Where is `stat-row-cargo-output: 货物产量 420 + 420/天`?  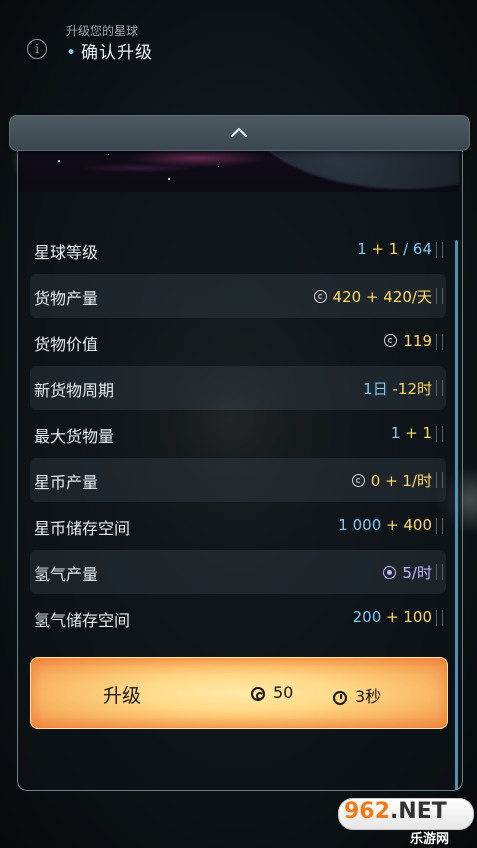 stat-row-cargo-output: 货物产量 420 + 420/天 is located at coordinates (238, 296).